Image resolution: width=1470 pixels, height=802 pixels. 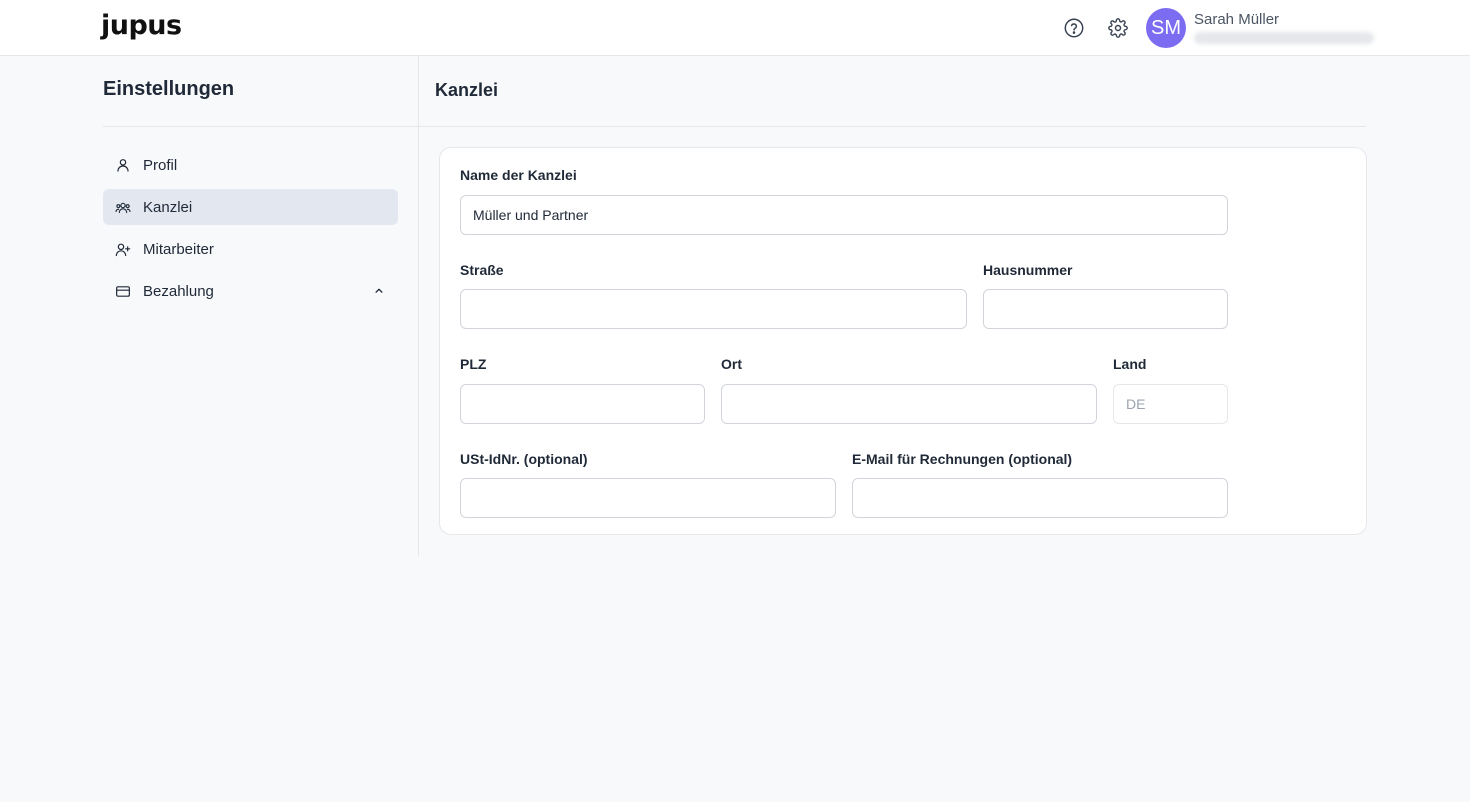 What do you see at coordinates (418, 306) in the screenshot?
I see `vertical-divider` at bounding box center [418, 306].